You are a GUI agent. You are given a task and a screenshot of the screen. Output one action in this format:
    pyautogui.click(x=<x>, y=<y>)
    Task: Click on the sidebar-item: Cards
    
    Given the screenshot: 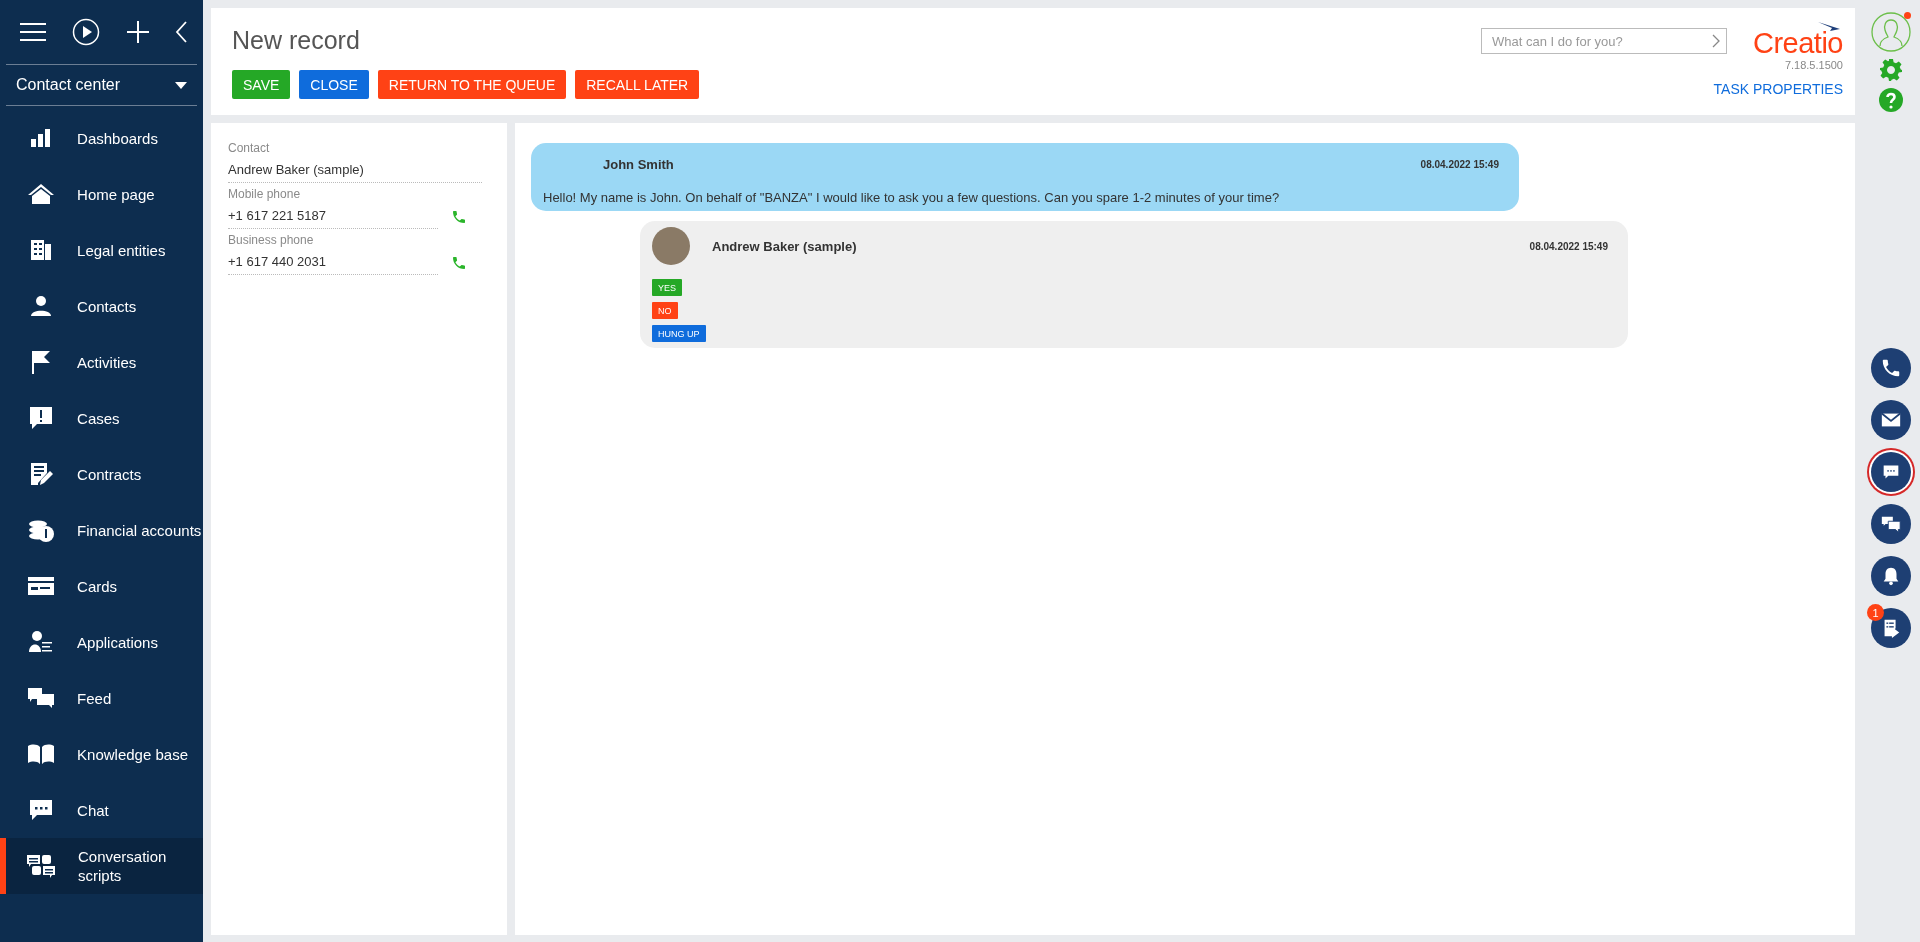 What is the action you would take?
    pyautogui.click(x=101, y=586)
    